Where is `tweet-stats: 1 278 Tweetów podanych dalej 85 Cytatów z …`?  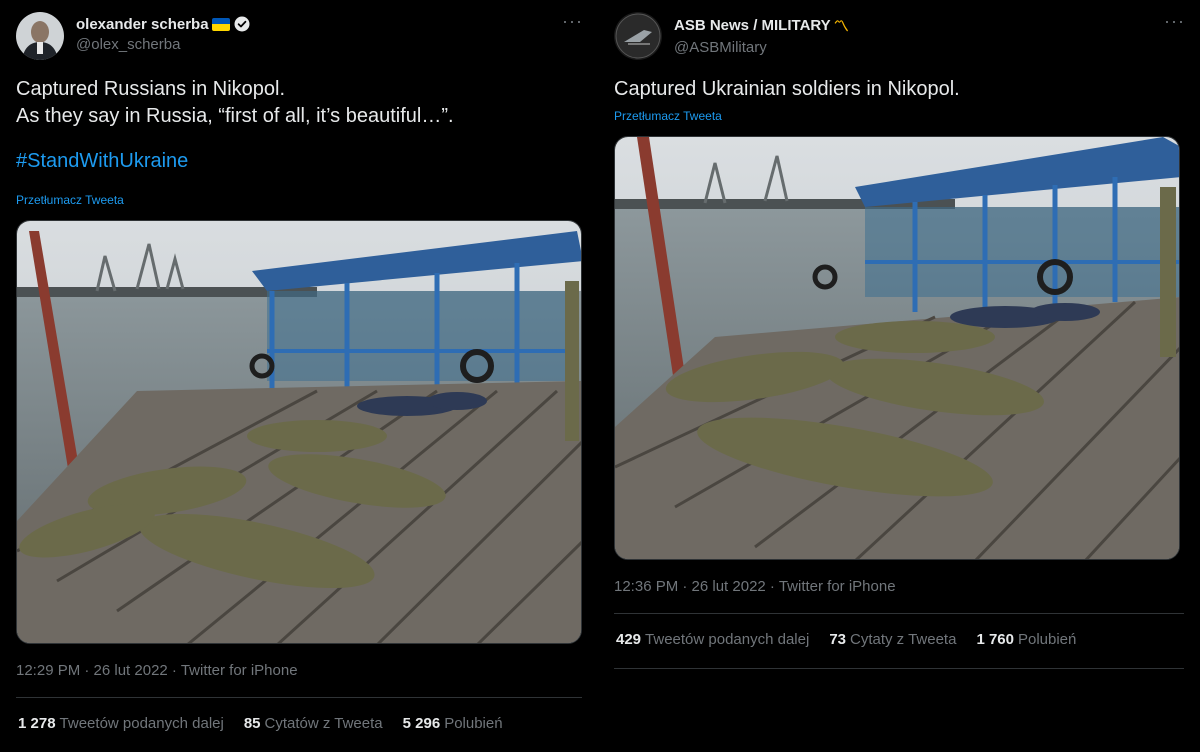 tweet-stats: 1 278 Tweetów podanych dalej 85 Cytatów z … is located at coordinates (260, 723).